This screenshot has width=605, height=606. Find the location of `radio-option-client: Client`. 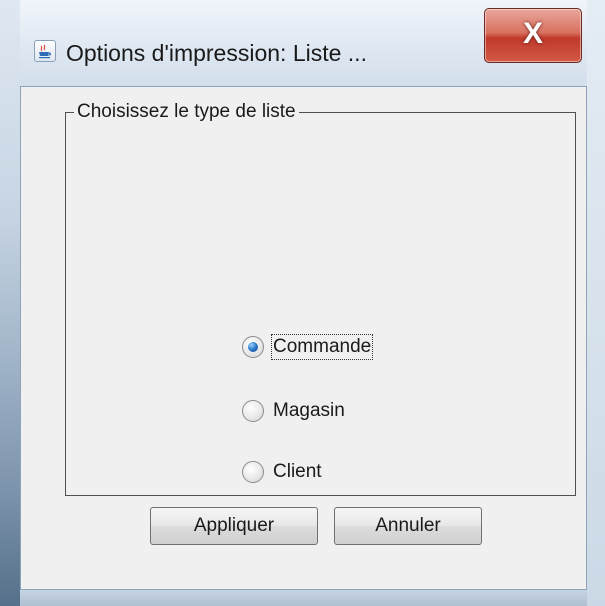

radio-option-client: Client is located at coordinates (282, 472).